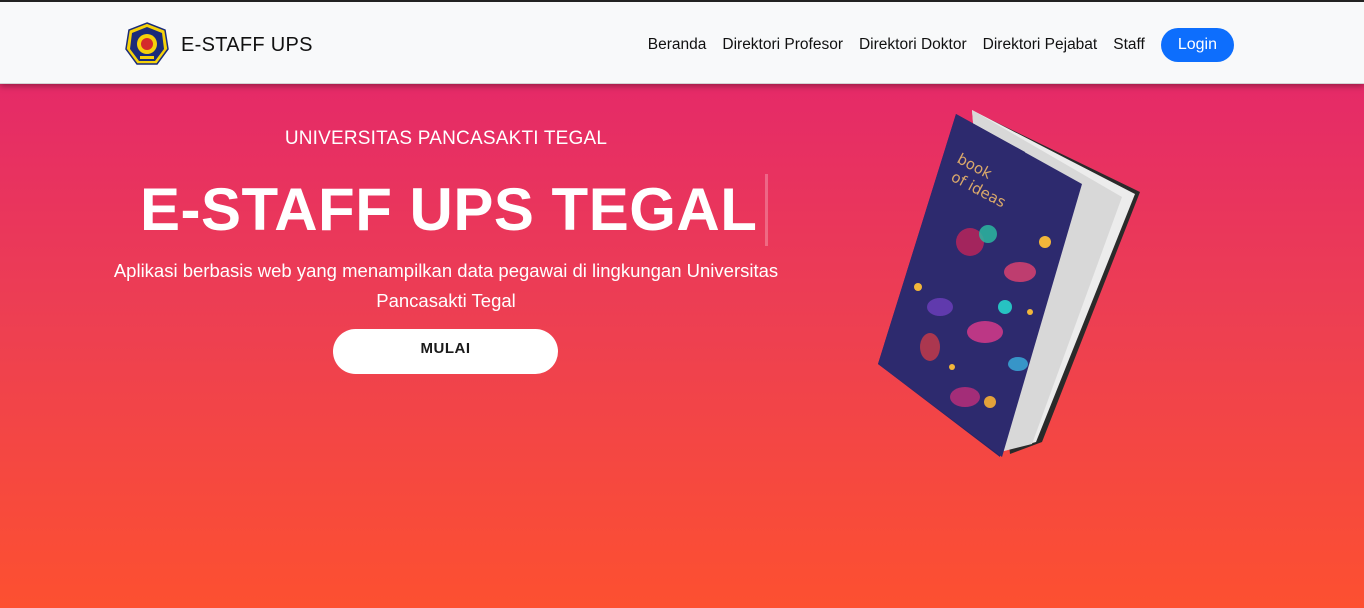 The image size is (1364, 608). I want to click on nav-link-staff: Staff, so click(1129, 45).